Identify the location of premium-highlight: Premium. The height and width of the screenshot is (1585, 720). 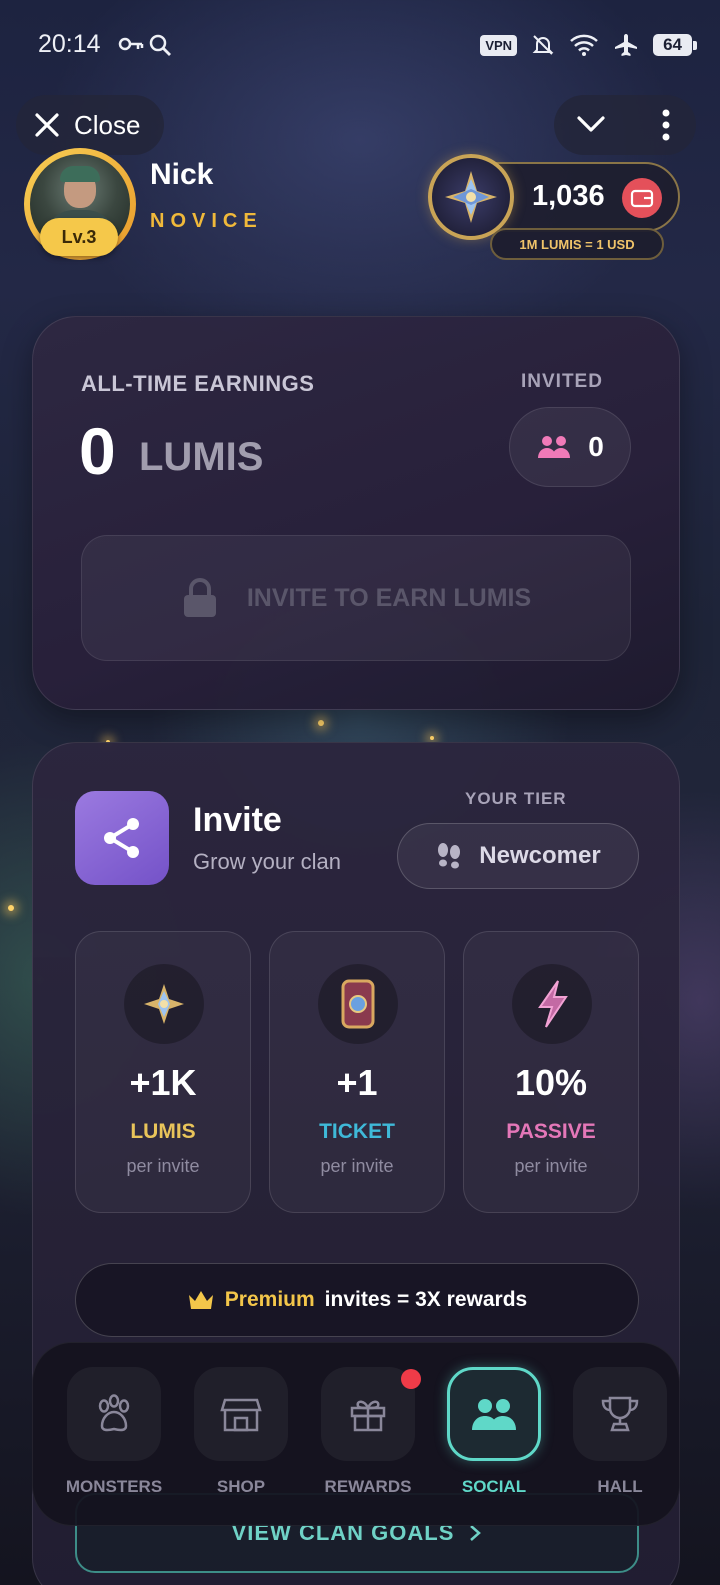
(269, 1299).